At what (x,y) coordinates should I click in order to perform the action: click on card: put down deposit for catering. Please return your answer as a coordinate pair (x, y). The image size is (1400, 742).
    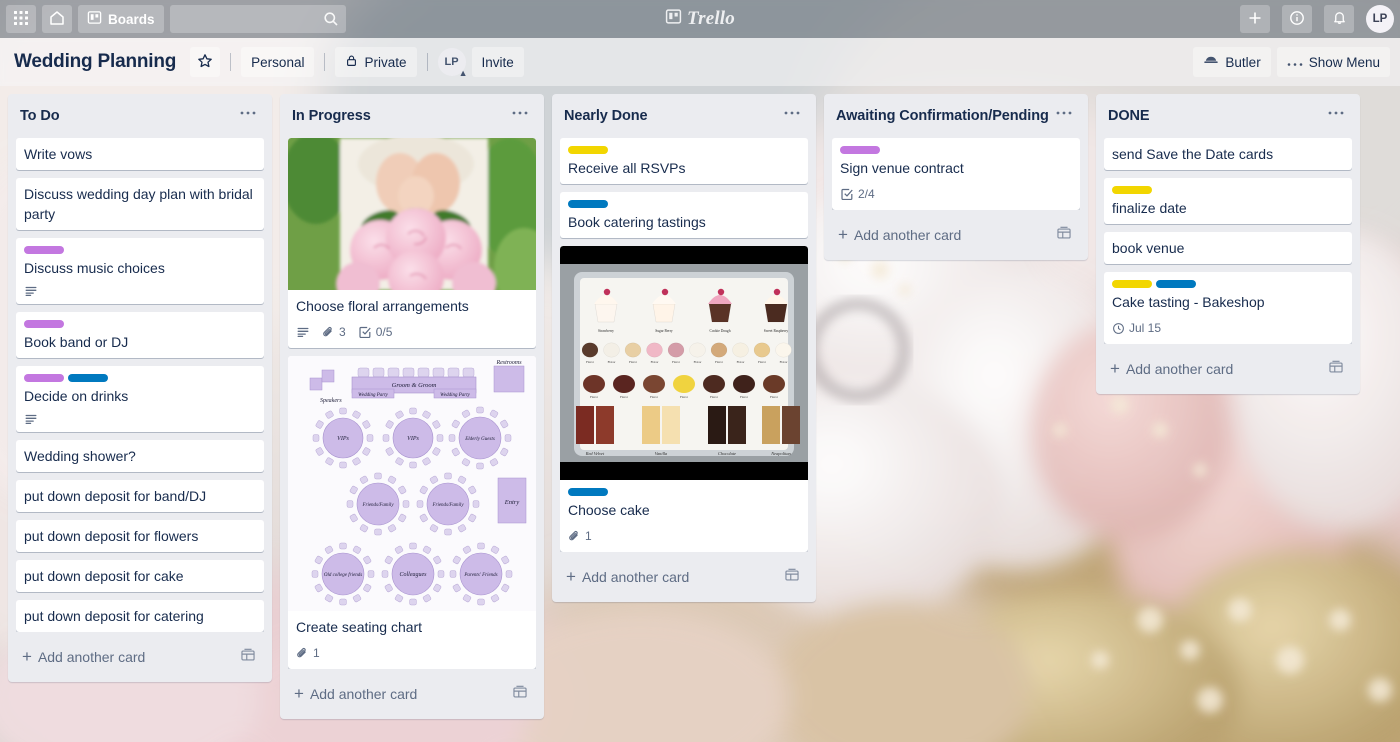
    Looking at the image, I should click on (140, 616).